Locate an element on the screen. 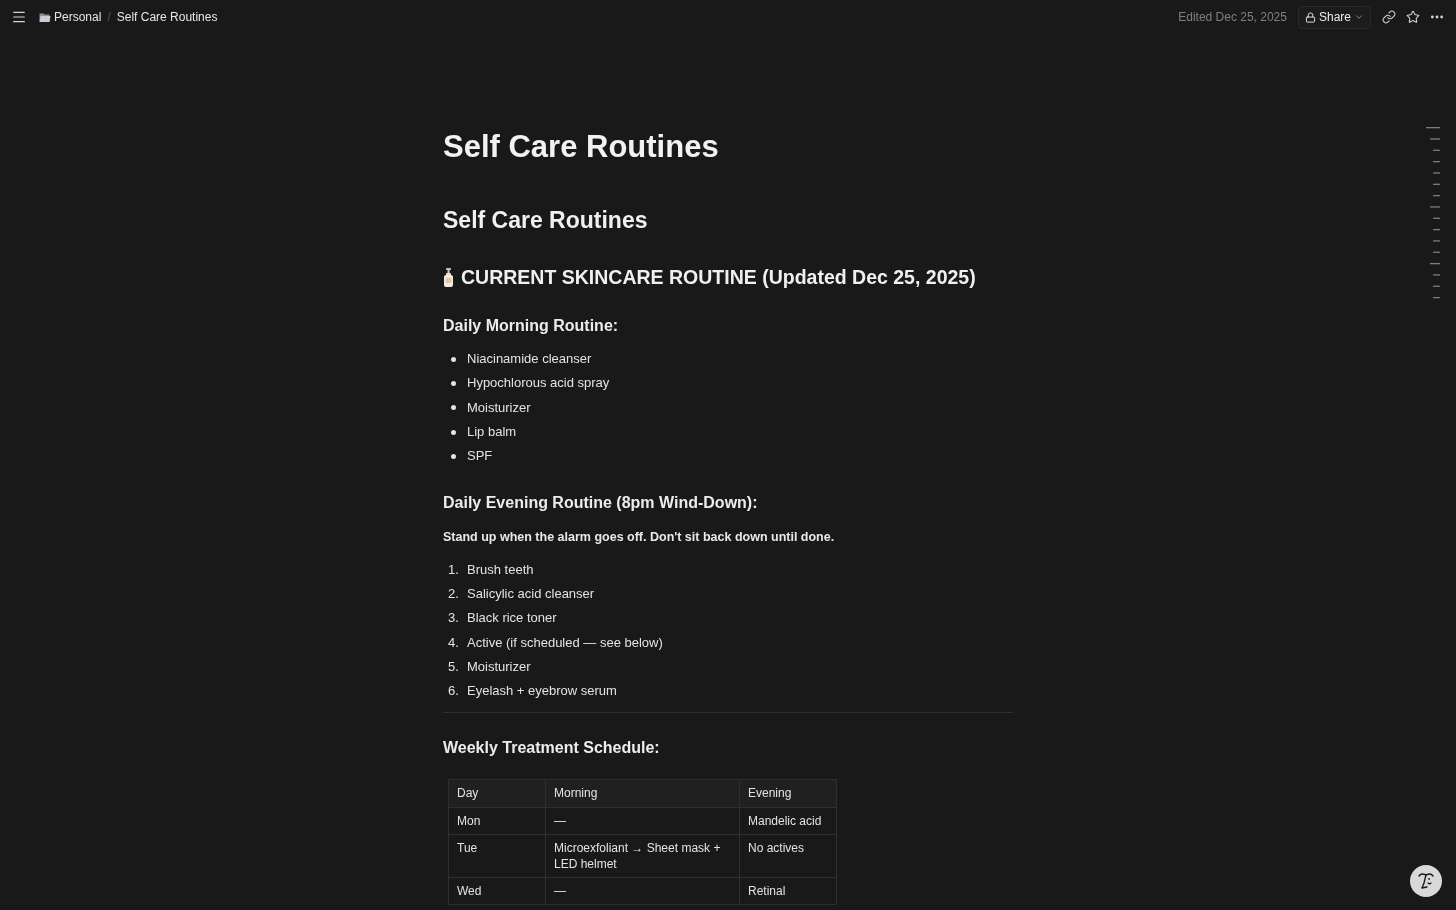 The width and height of the screenshot is (1456, 910). chevron-down-icon is located at coordinates (1359, 17).